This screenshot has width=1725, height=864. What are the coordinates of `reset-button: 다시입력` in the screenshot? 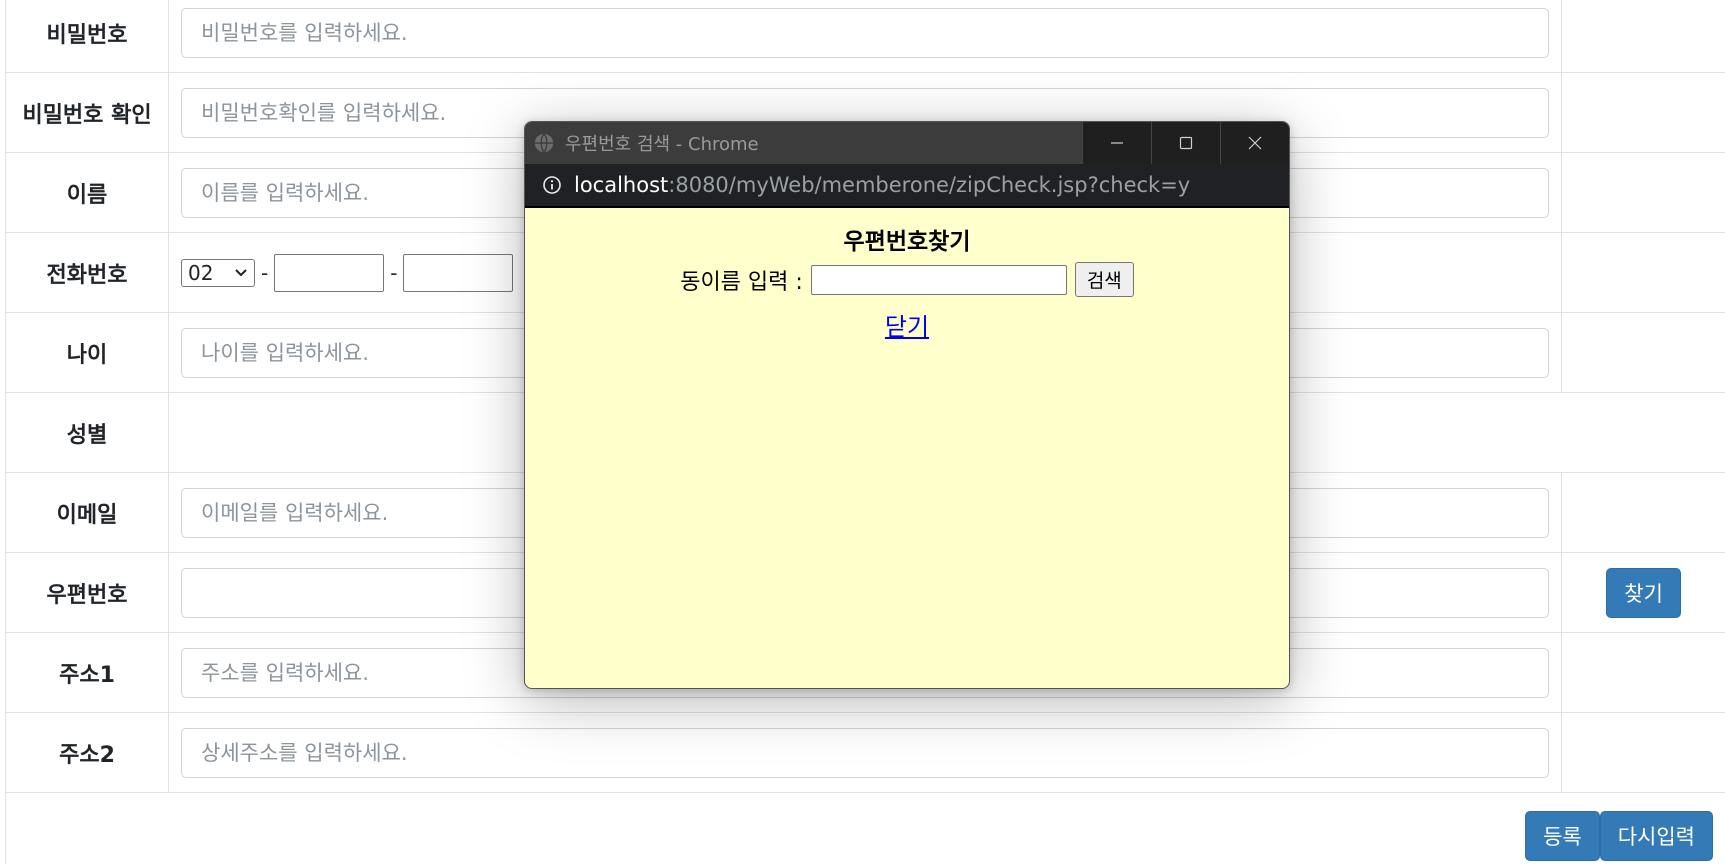 It's located at (1656, 836).